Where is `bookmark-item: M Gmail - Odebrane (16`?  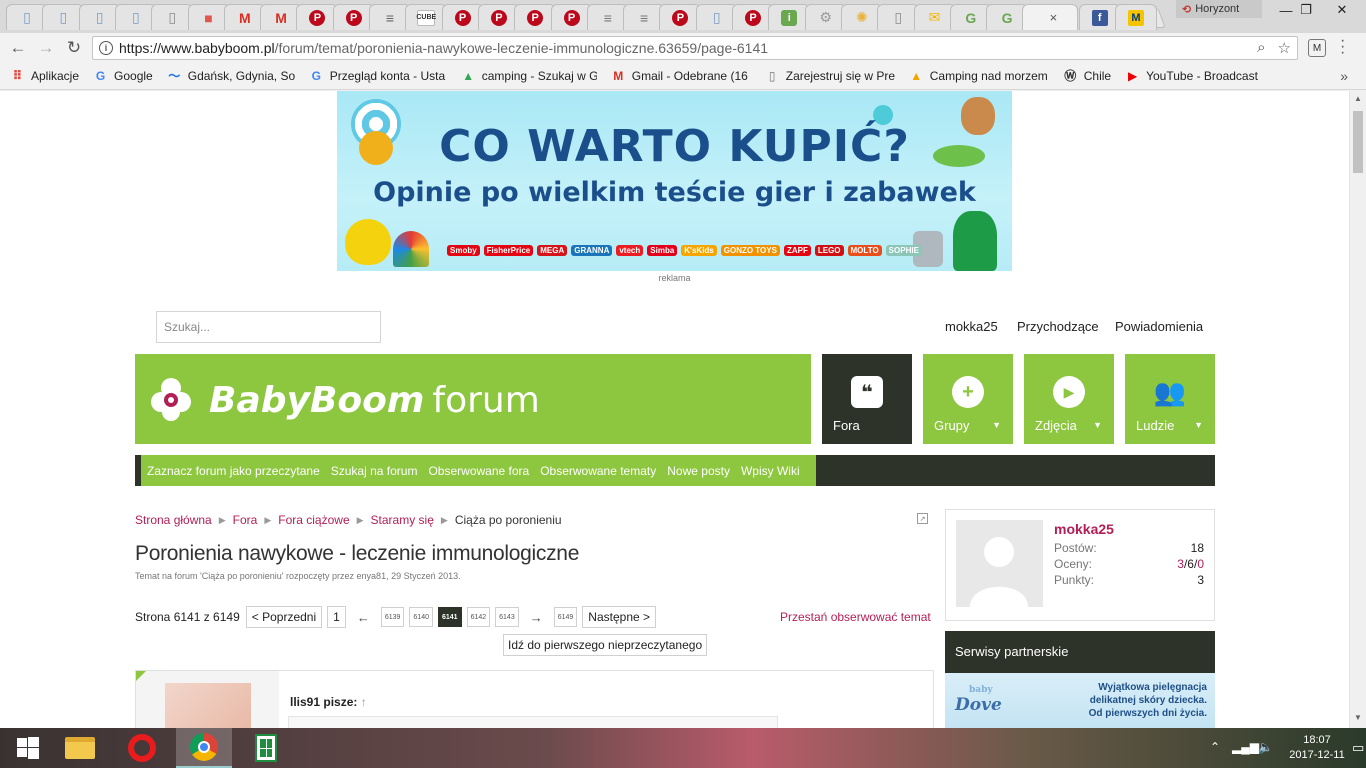
bookmark-item: M Gmail - Odebrane (16 is located at coordinates (681, 75).